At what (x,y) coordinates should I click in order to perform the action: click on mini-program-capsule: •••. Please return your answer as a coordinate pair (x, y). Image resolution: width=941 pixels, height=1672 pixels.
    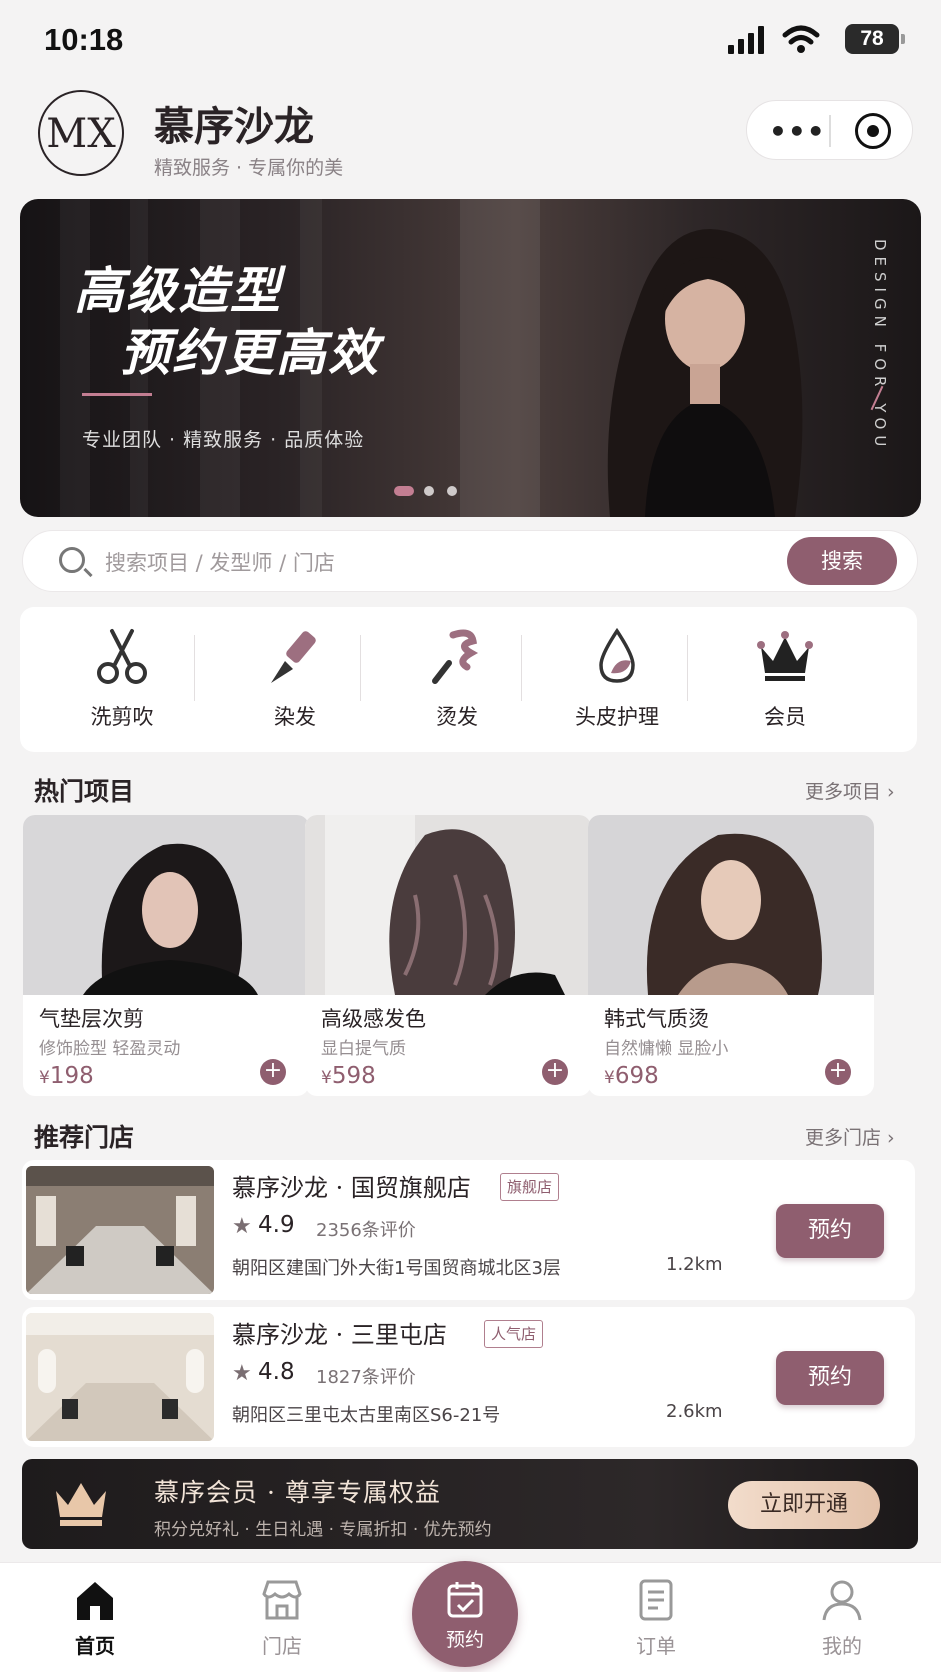
    Looking at the image, I should click on (829, 130).